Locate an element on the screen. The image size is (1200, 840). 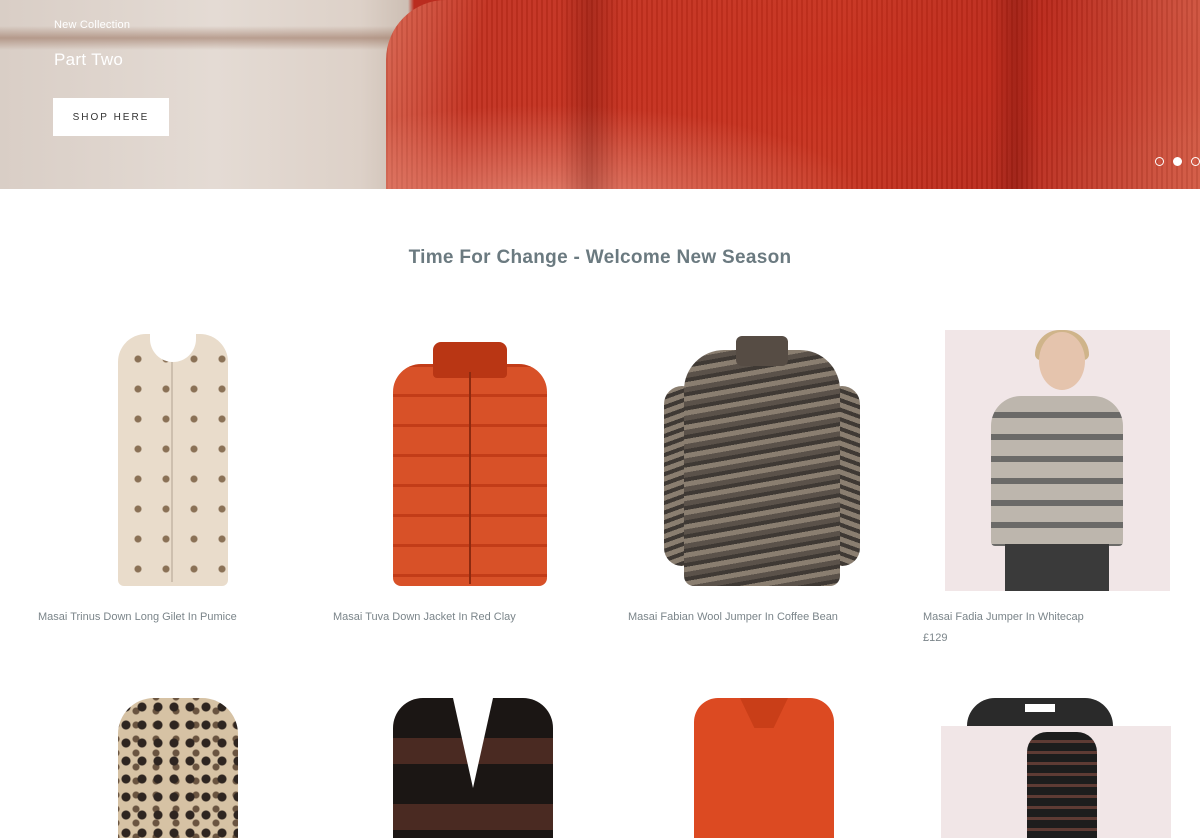
product-name: Masai Tuva Down Jacket In Red Clay is located at coordinates (424, 617).